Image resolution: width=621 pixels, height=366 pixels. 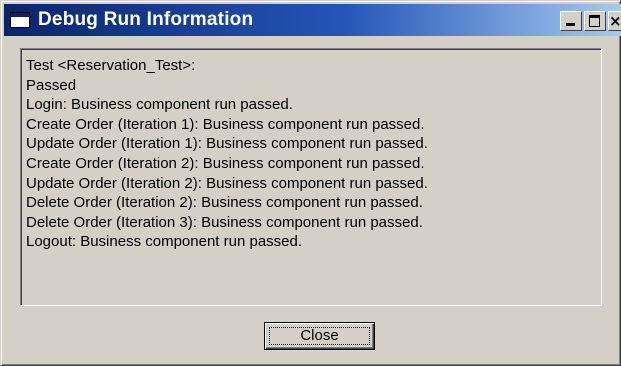 I want to click on log-line: Passed, so click(x=51, y=85).